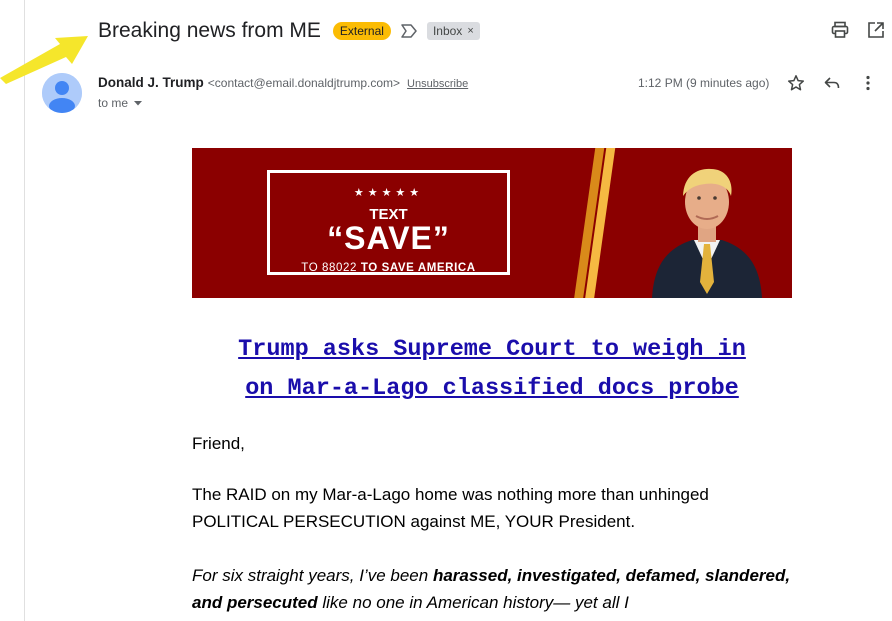  What do you see at coordinates (113, 103) in the screenshot?
I see `recipient-text: to me` at bounding box center [113, 103].